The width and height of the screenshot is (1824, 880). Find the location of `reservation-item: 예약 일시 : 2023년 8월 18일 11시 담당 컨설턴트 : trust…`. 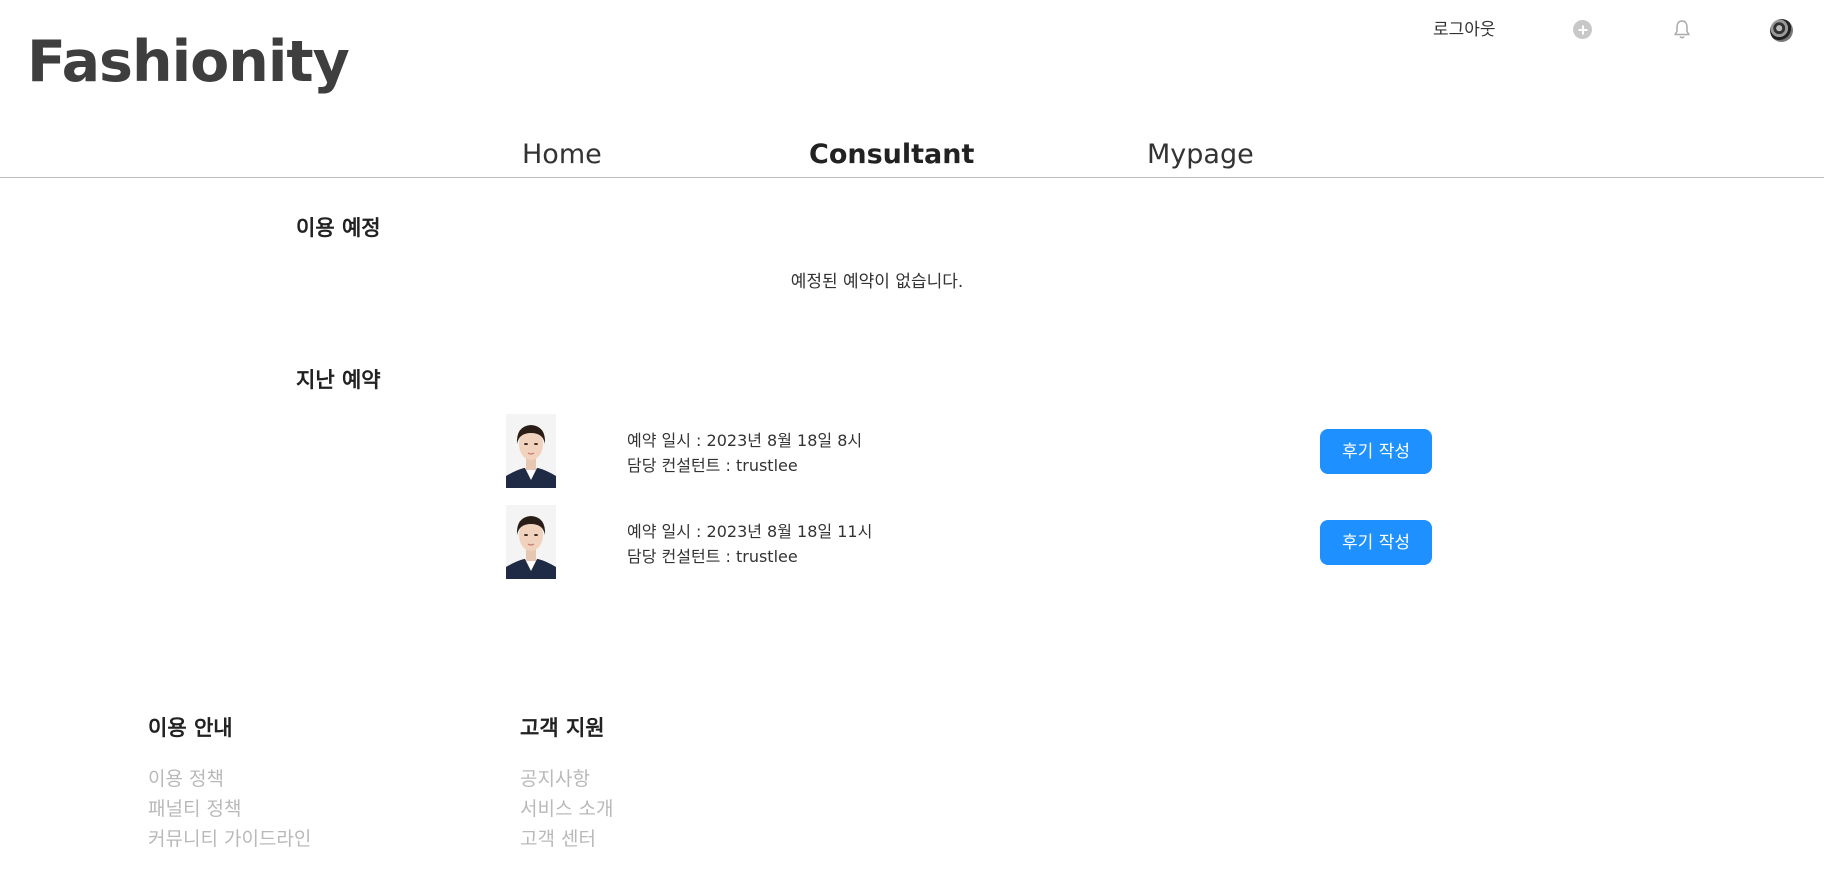

reservation-item: 예약 일시 : 2023년 8월 18일 11시 담당 컨설턴트 : trust… is located at coordinates (912, 543).